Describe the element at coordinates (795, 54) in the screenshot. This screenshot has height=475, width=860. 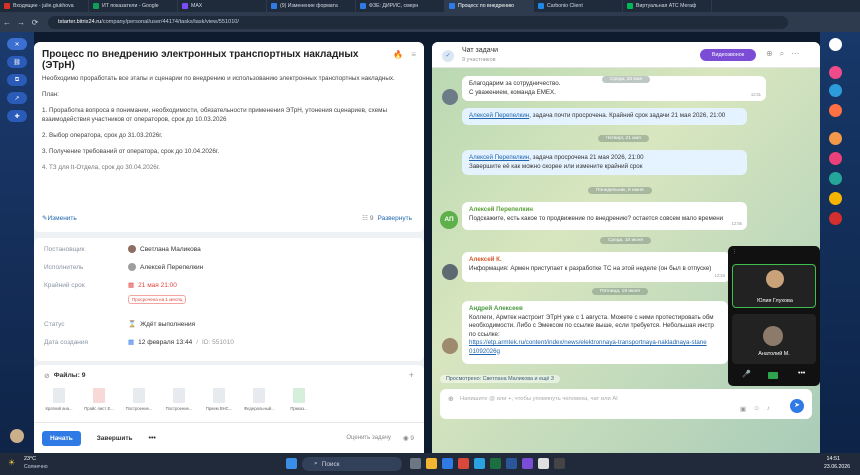
I see `more-icon: ⋯` at that location.